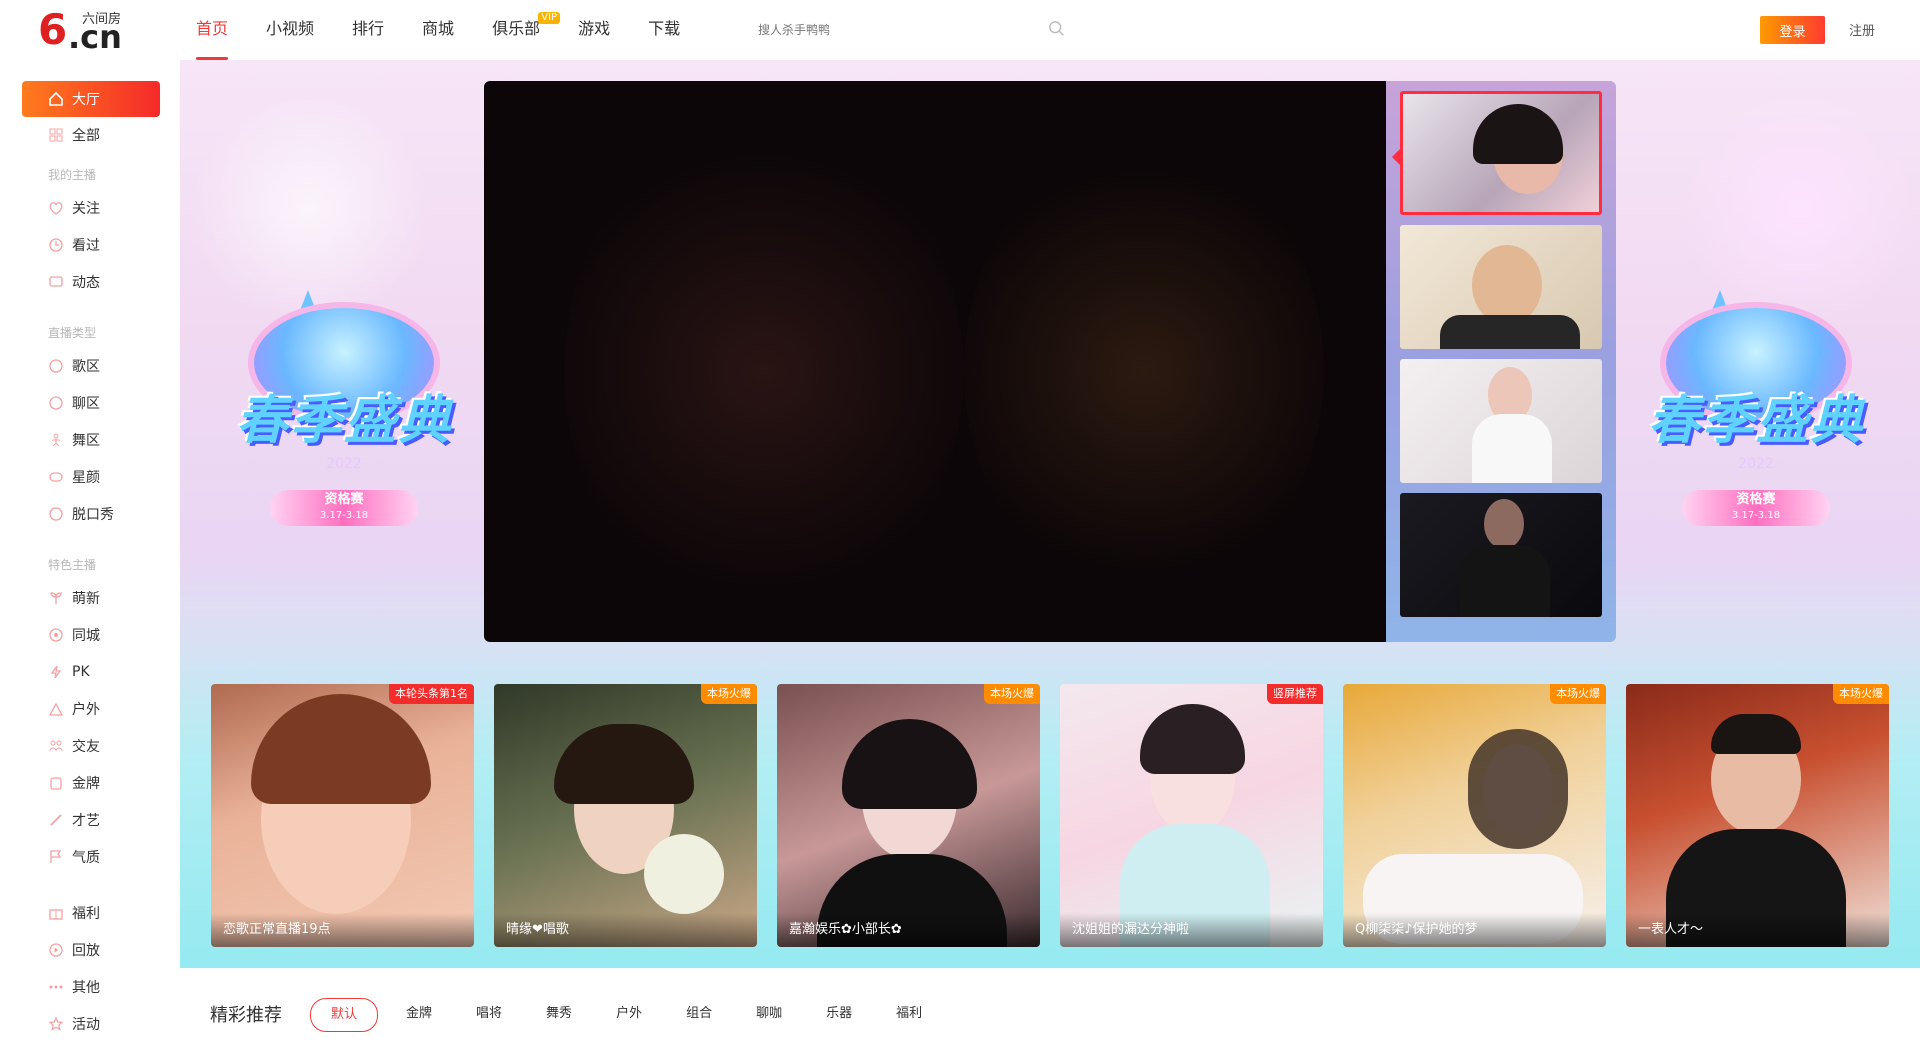  I want to click on festival-logo-left: 春季盛典 2022 资格赛 3.17-3.18, so click(344, 420).